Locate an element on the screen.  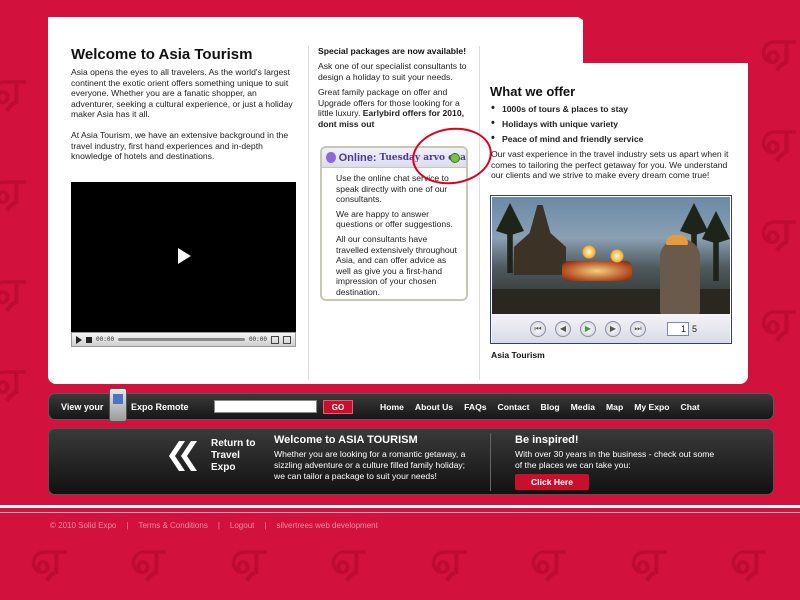
list-item: Holidays with unique variety is located at coordinates (613, 125).